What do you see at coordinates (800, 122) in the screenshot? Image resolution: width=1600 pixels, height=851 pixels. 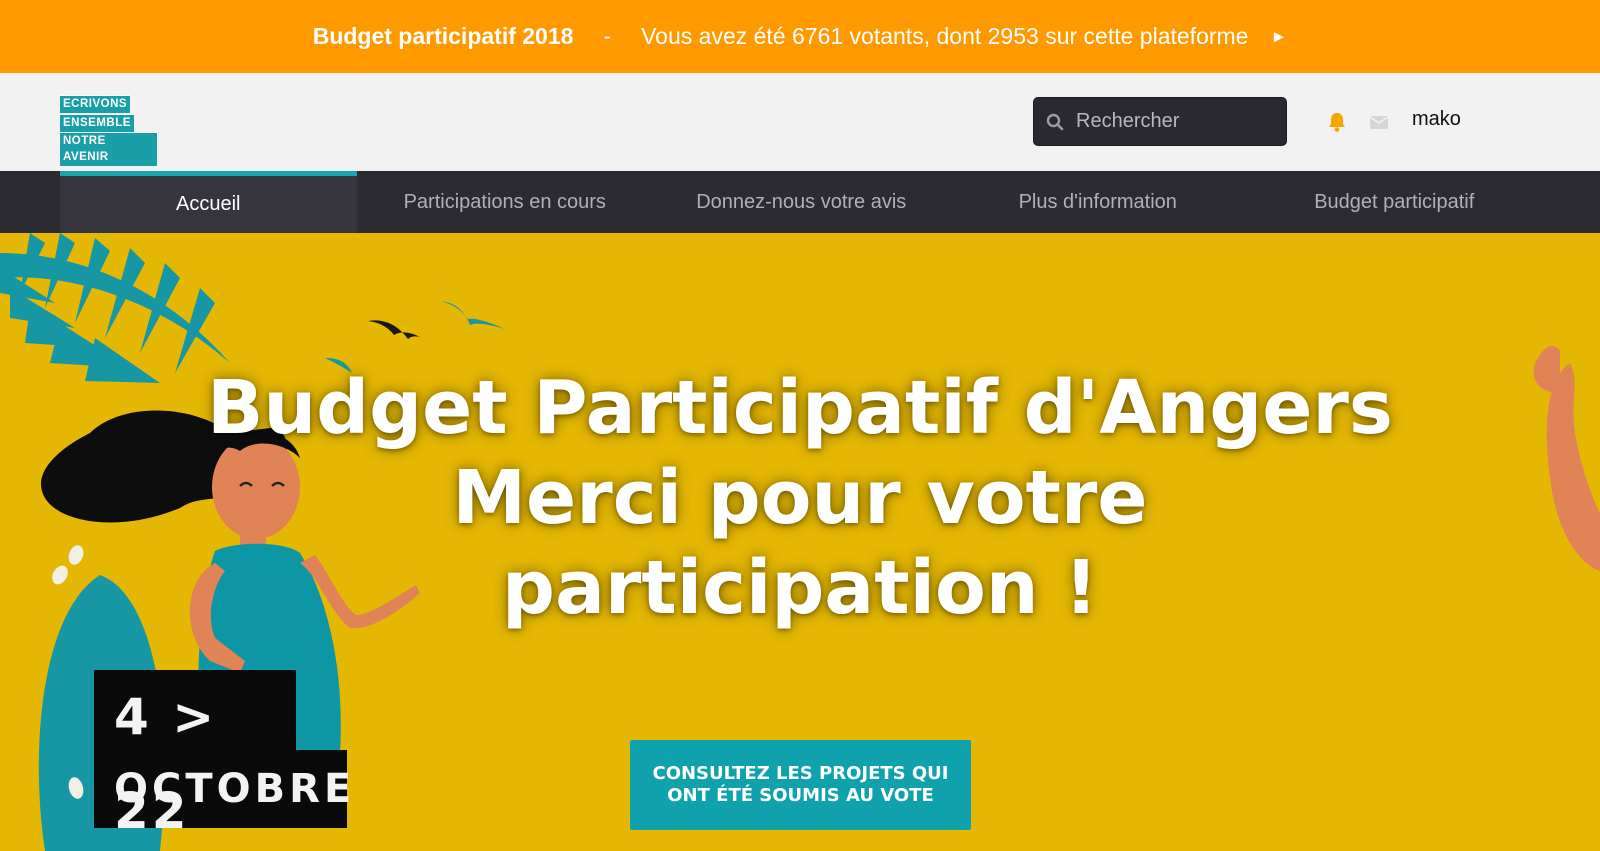 I see `site-header: ECRIVONS ENSEMBLE NOTRE AVENIR mako` at bounding box center [800, 122].